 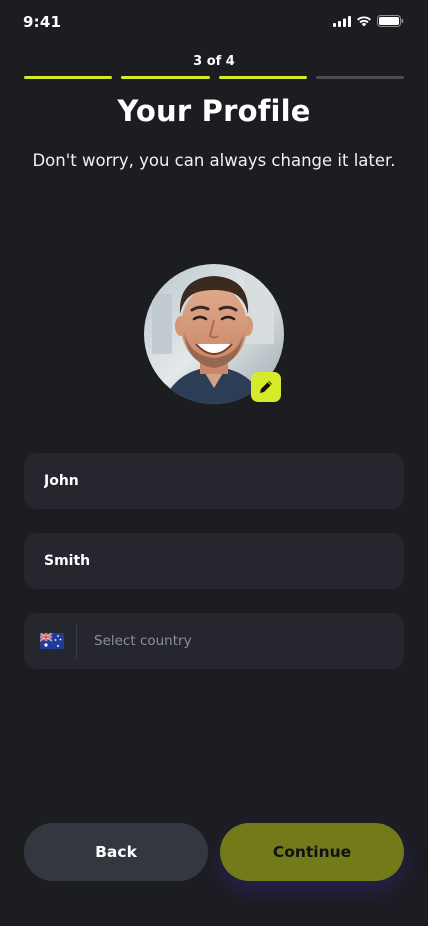 I want to click on last-name-input, so click(x=214, y=561).